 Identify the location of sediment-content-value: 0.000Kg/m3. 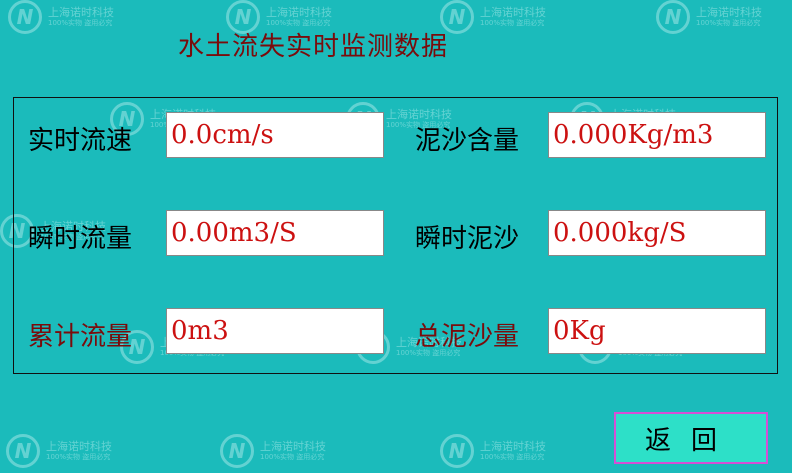
(657, 135).